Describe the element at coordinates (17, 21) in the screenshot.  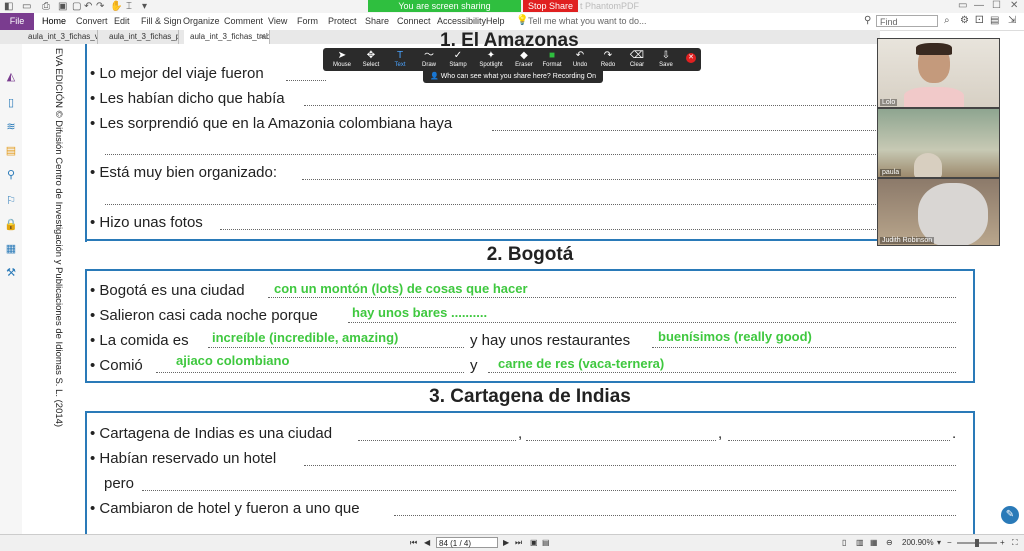
I see `file-menu-button: File` at that location.